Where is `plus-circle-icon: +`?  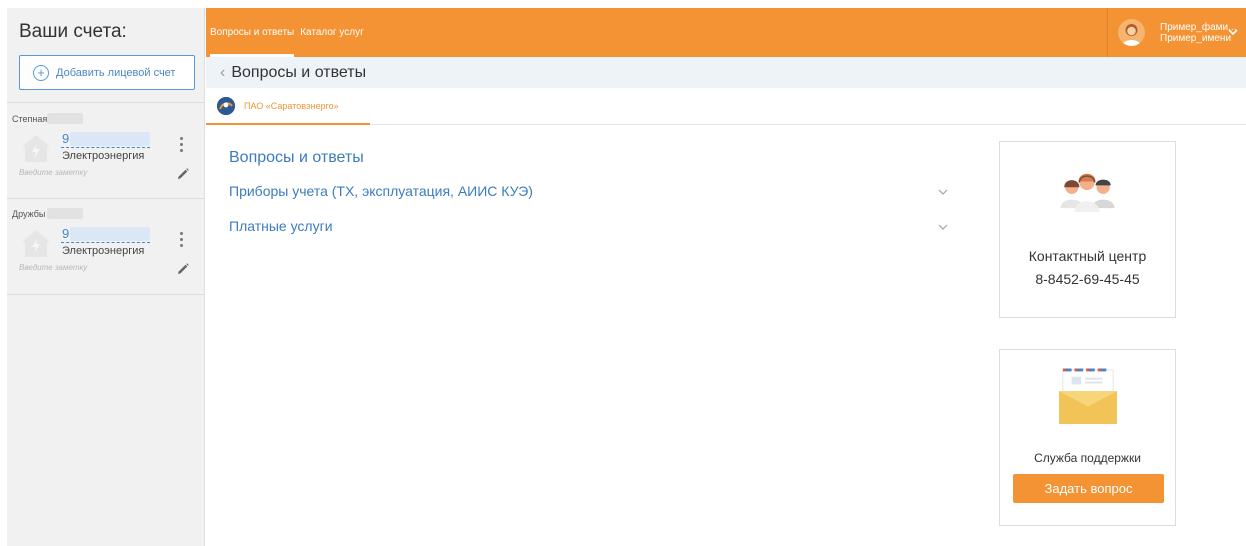 plus-circle-icon: + is located at coordinates (41, 72).